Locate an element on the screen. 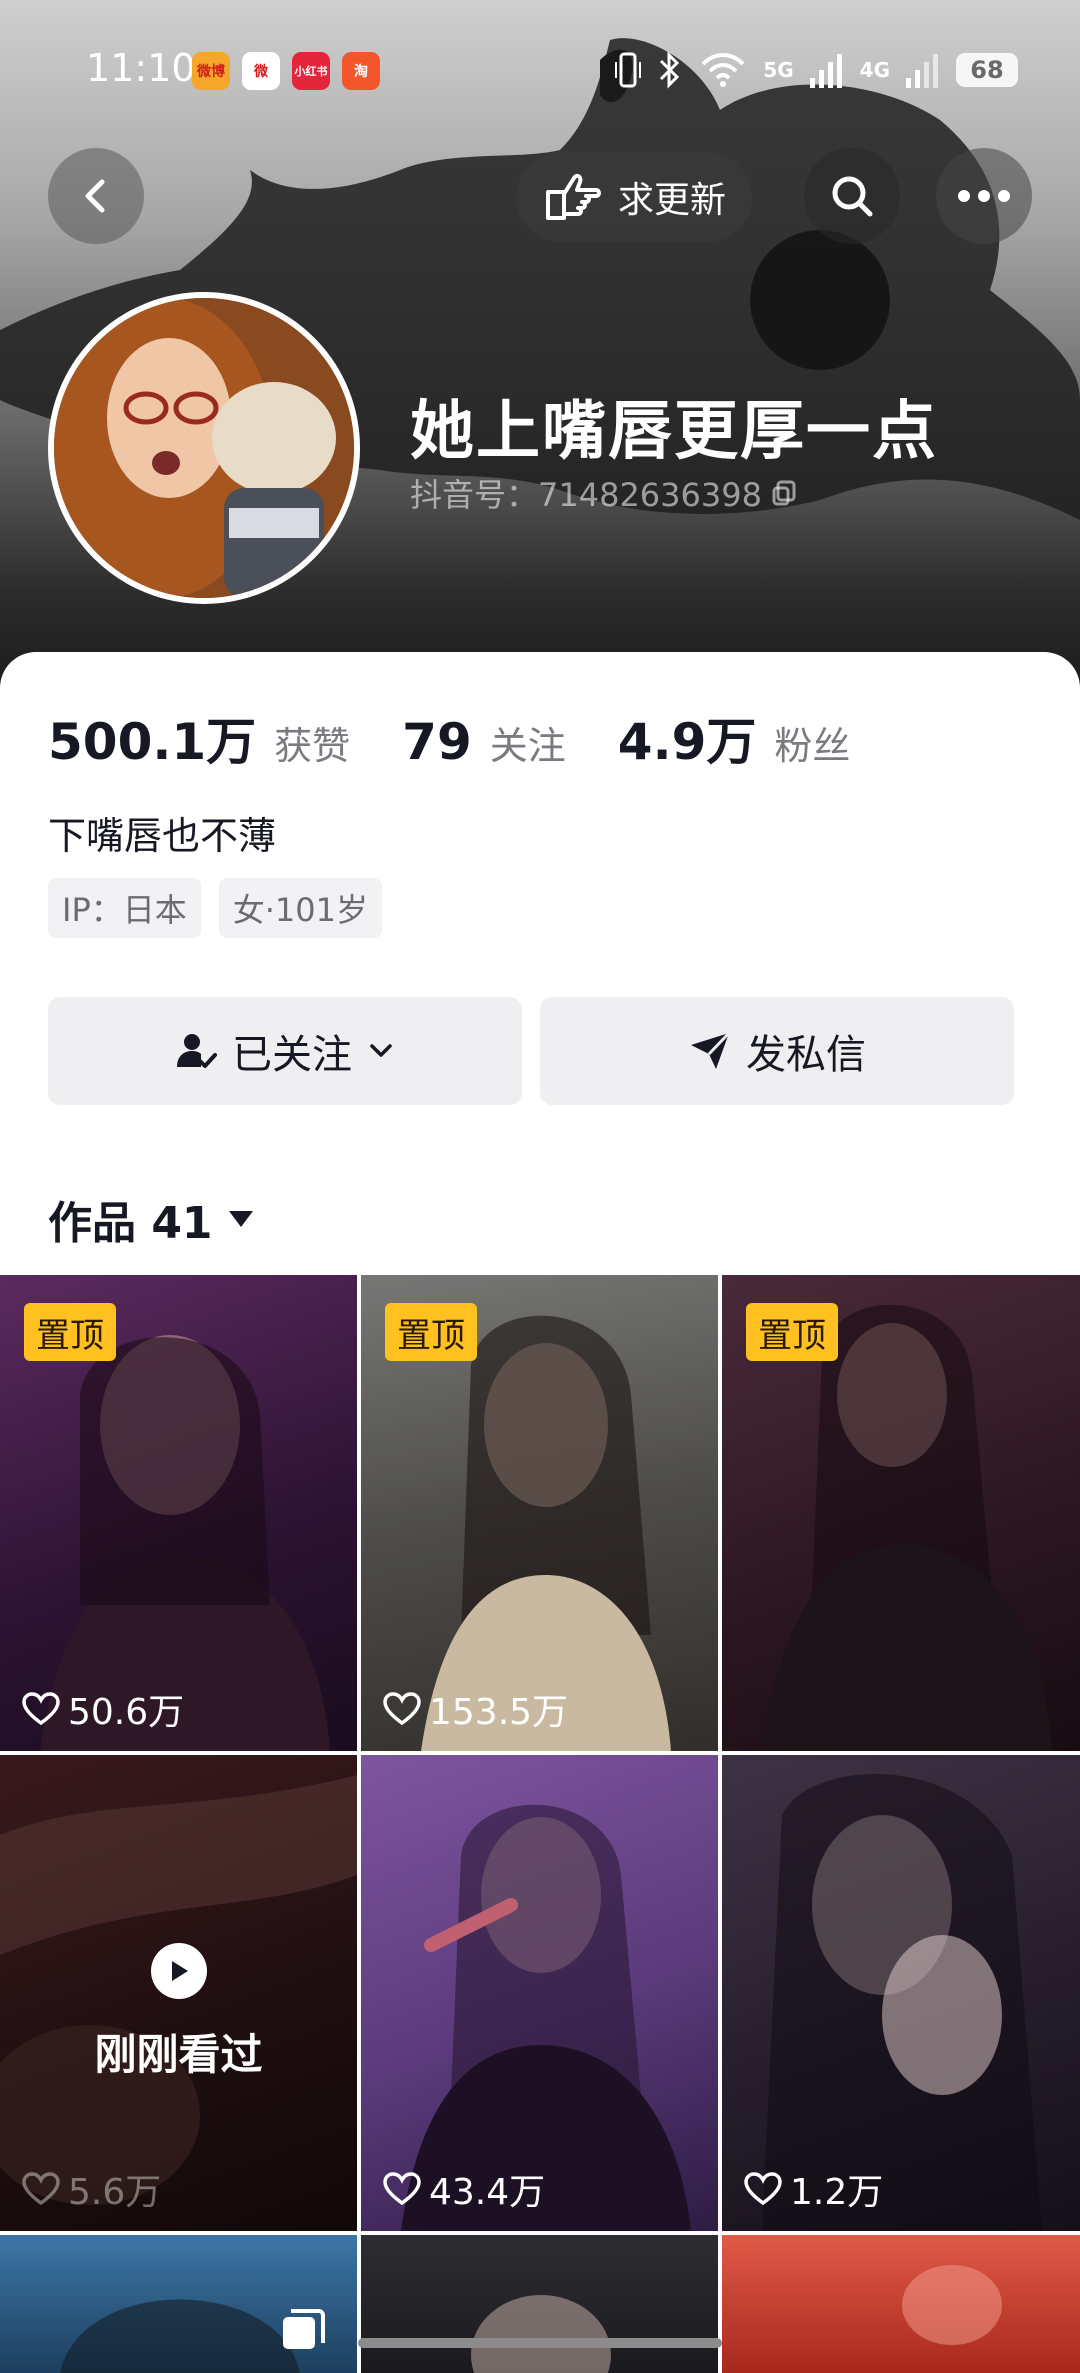 Image resolution: width=1080 pixels, height=2373 pixels. chevron-left-icon is located at coordinates (95, 196).